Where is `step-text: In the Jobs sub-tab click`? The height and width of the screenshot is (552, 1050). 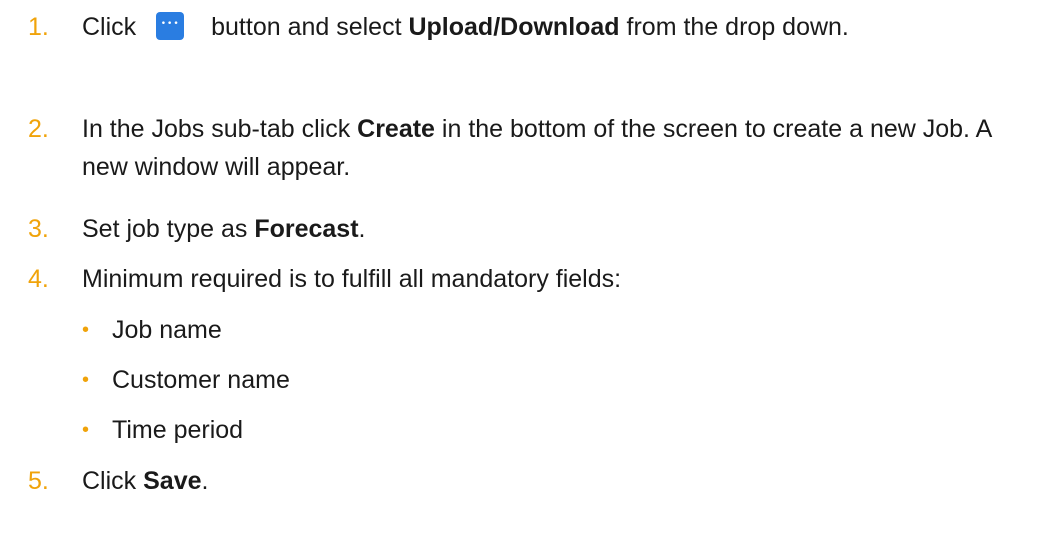
step-text: In the Jobs sub-tab click is located at coordinates (220, 129).